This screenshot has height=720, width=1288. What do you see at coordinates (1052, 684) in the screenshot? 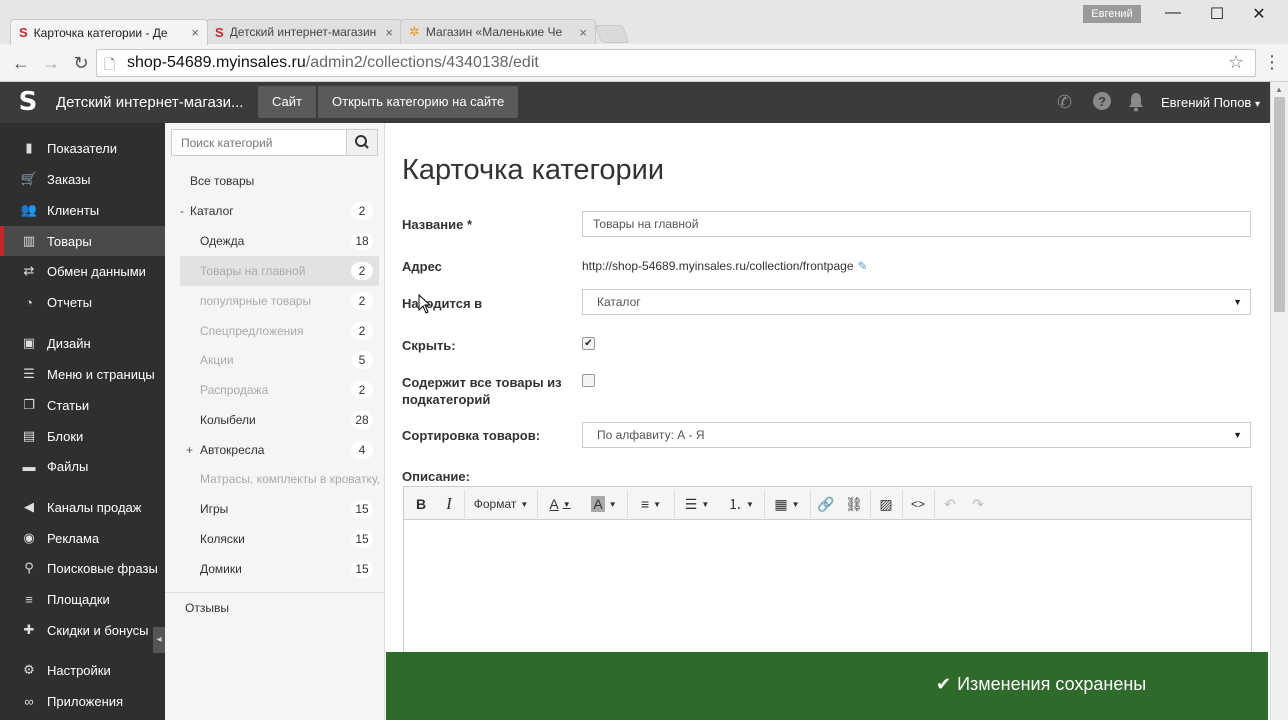
I see `toast-text: Изменения сохранены` at bounding box center [1052, 684].